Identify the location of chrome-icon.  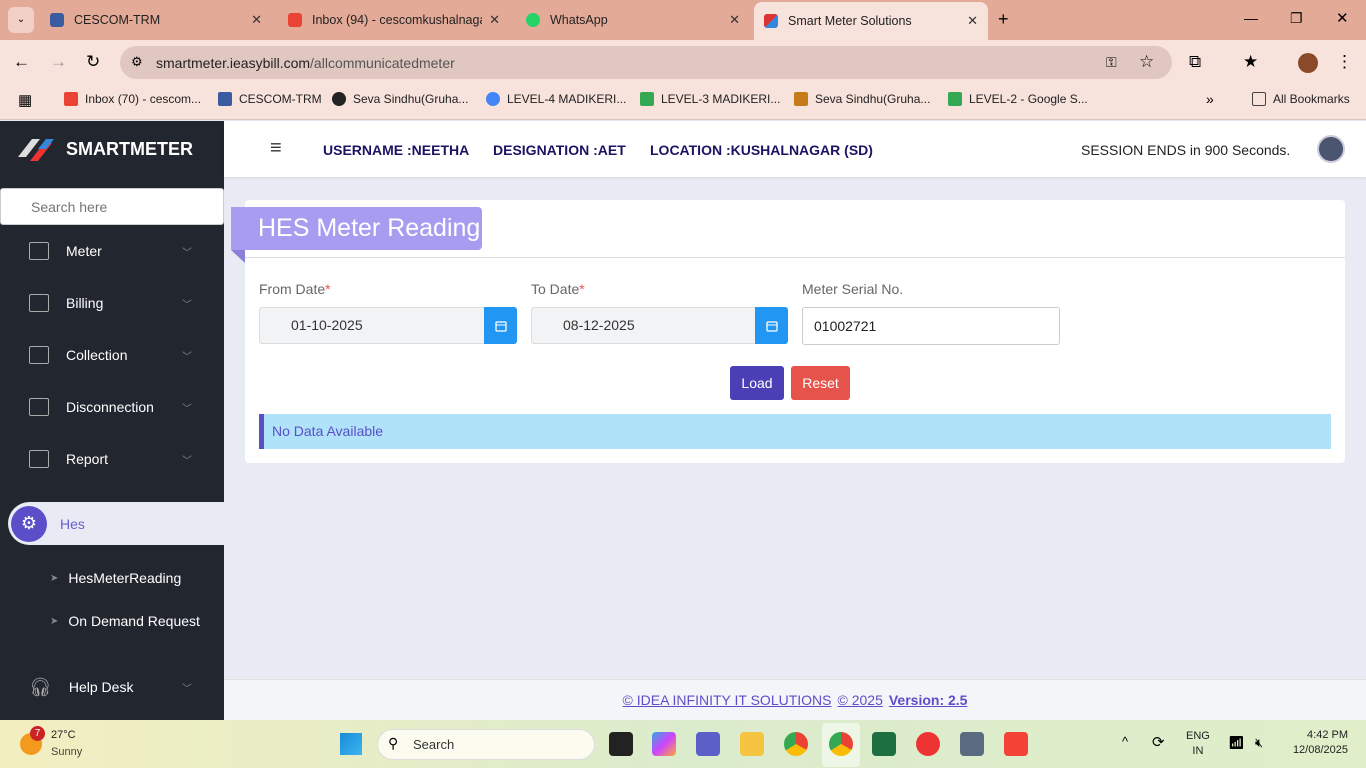
(796, 744).